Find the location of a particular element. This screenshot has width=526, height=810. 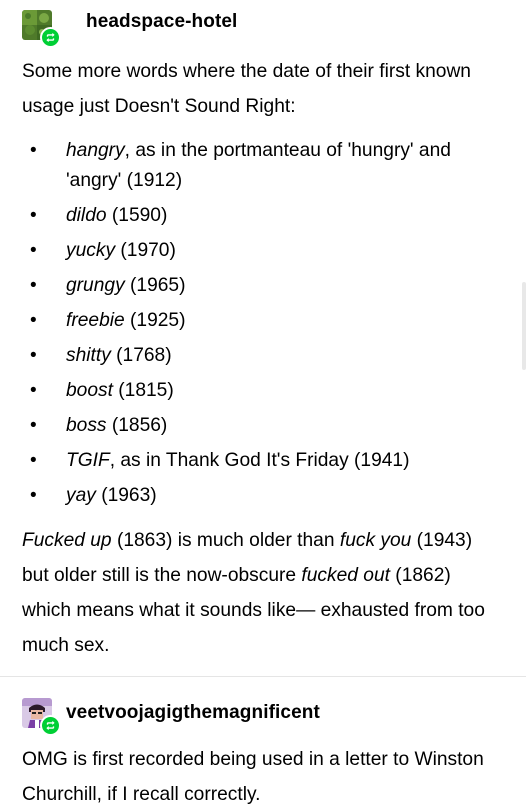

list-item: • boost (1815) is located at coordinates (264, 391).